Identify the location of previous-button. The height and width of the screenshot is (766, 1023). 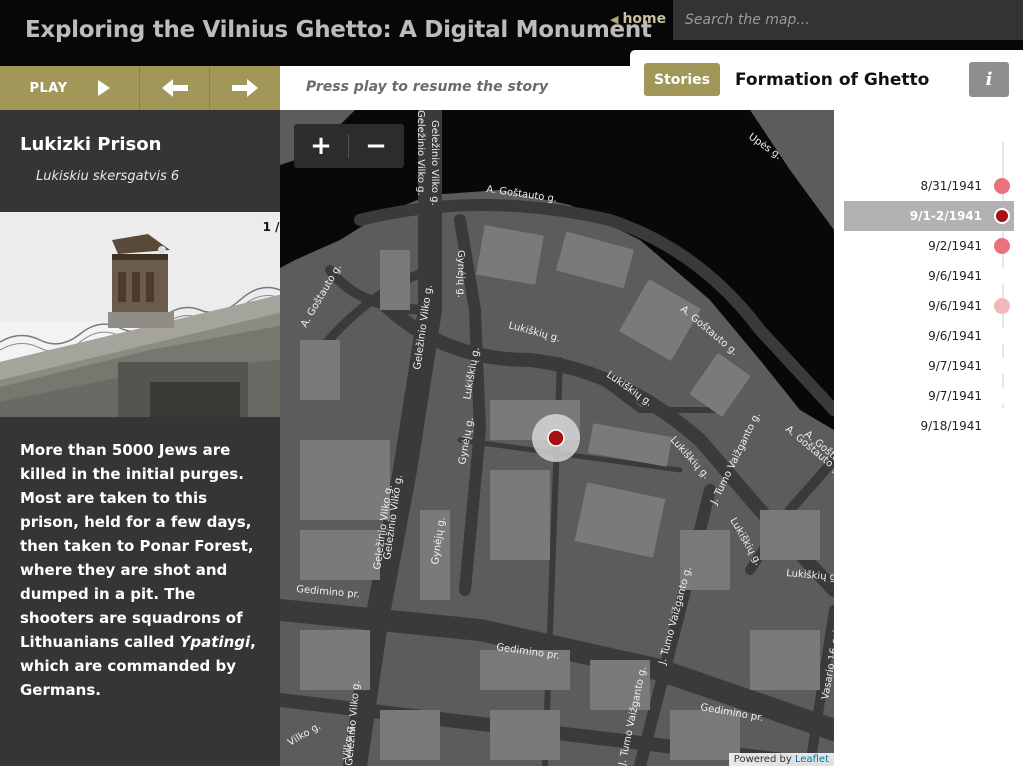
(175, 88).